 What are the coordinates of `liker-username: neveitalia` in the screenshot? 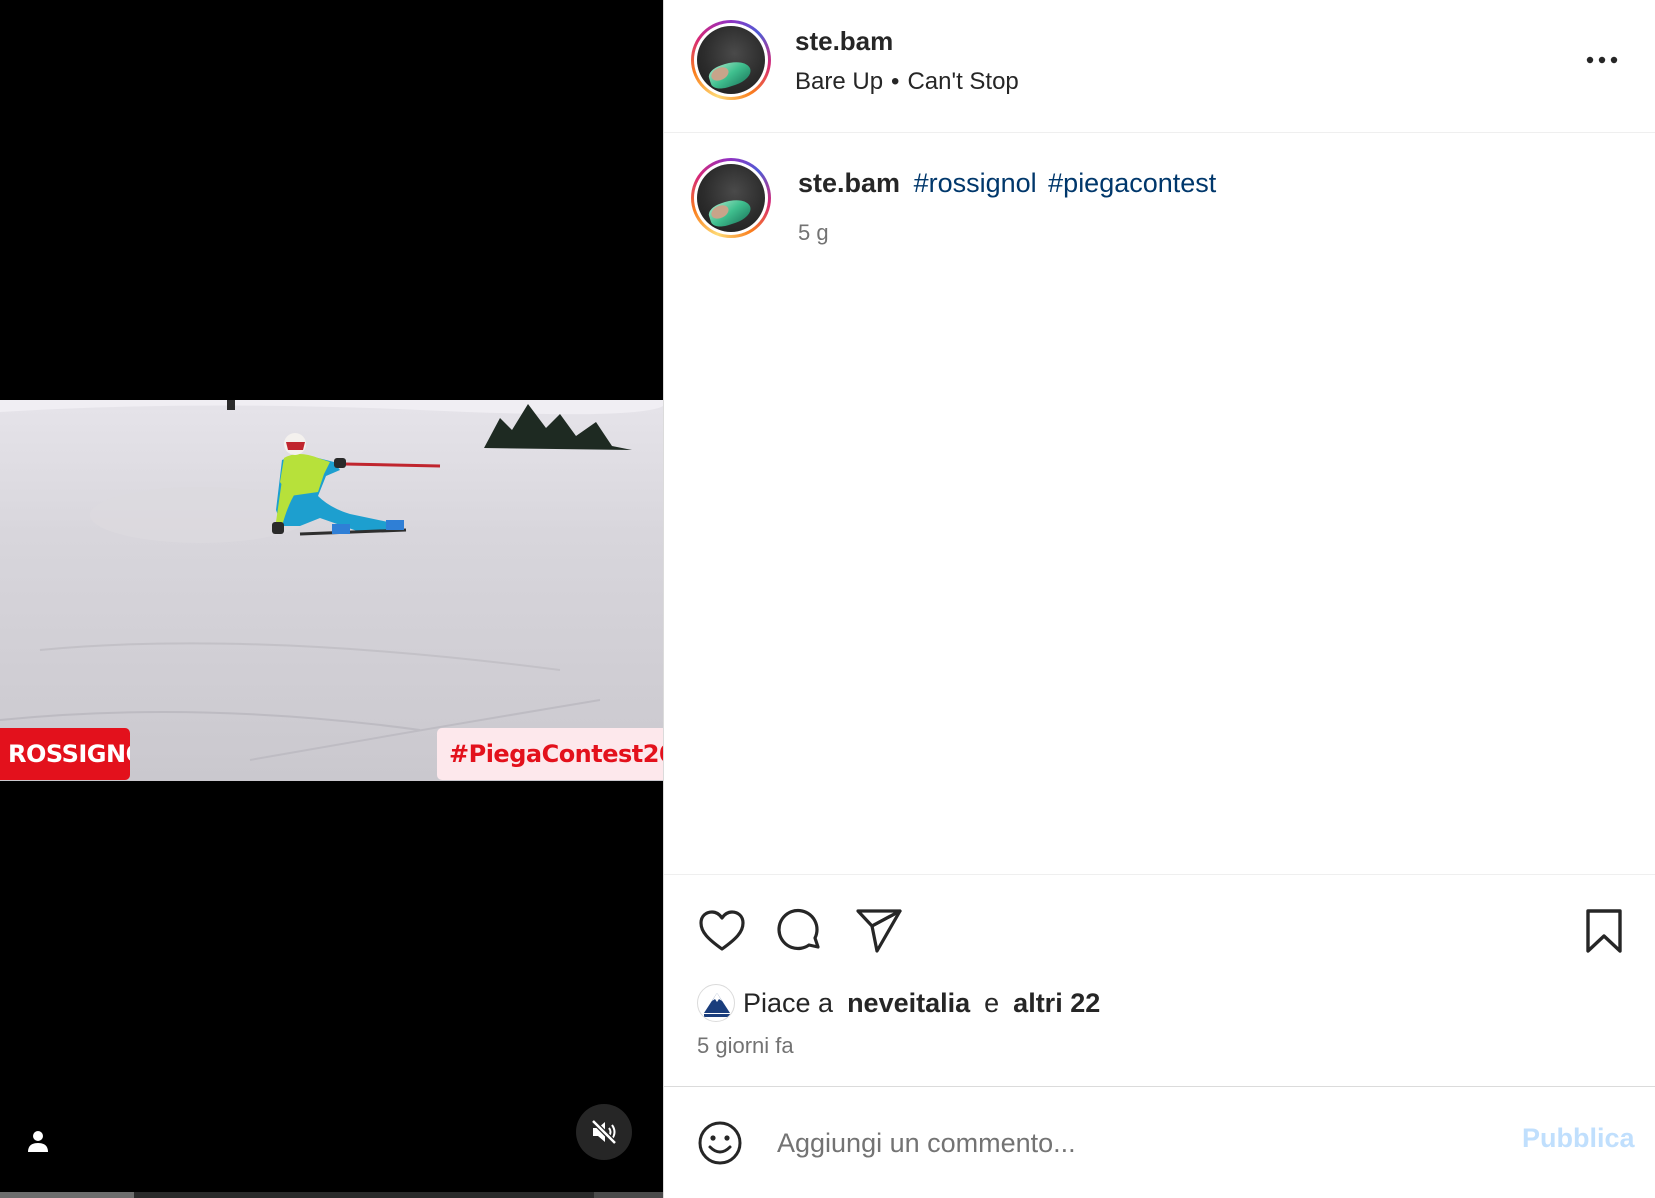 It's located at (908, 1003).